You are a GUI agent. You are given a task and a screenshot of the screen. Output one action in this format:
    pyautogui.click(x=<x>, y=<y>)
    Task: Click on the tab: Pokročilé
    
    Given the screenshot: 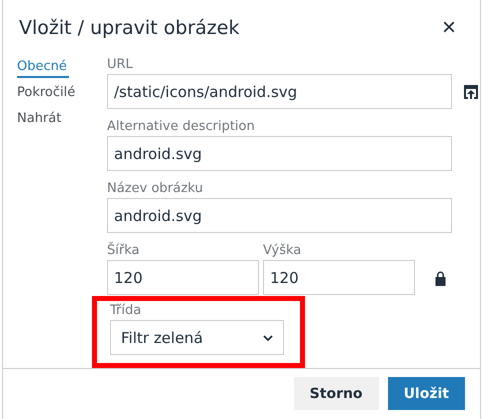 What is the action you would take?
    pyautogui.click(x=47, y=93)
    